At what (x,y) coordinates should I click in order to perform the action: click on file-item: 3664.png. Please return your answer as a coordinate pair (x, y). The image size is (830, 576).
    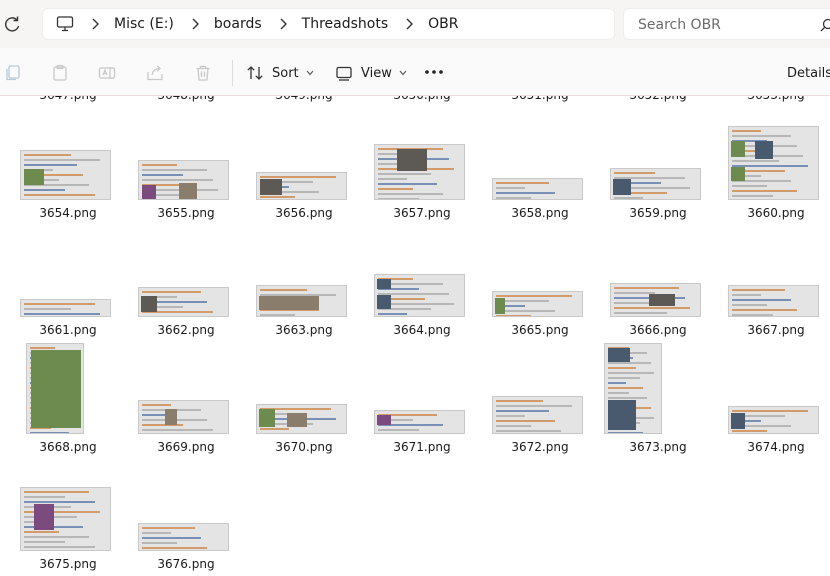
    Looking at the image, I should click on (422, 277).